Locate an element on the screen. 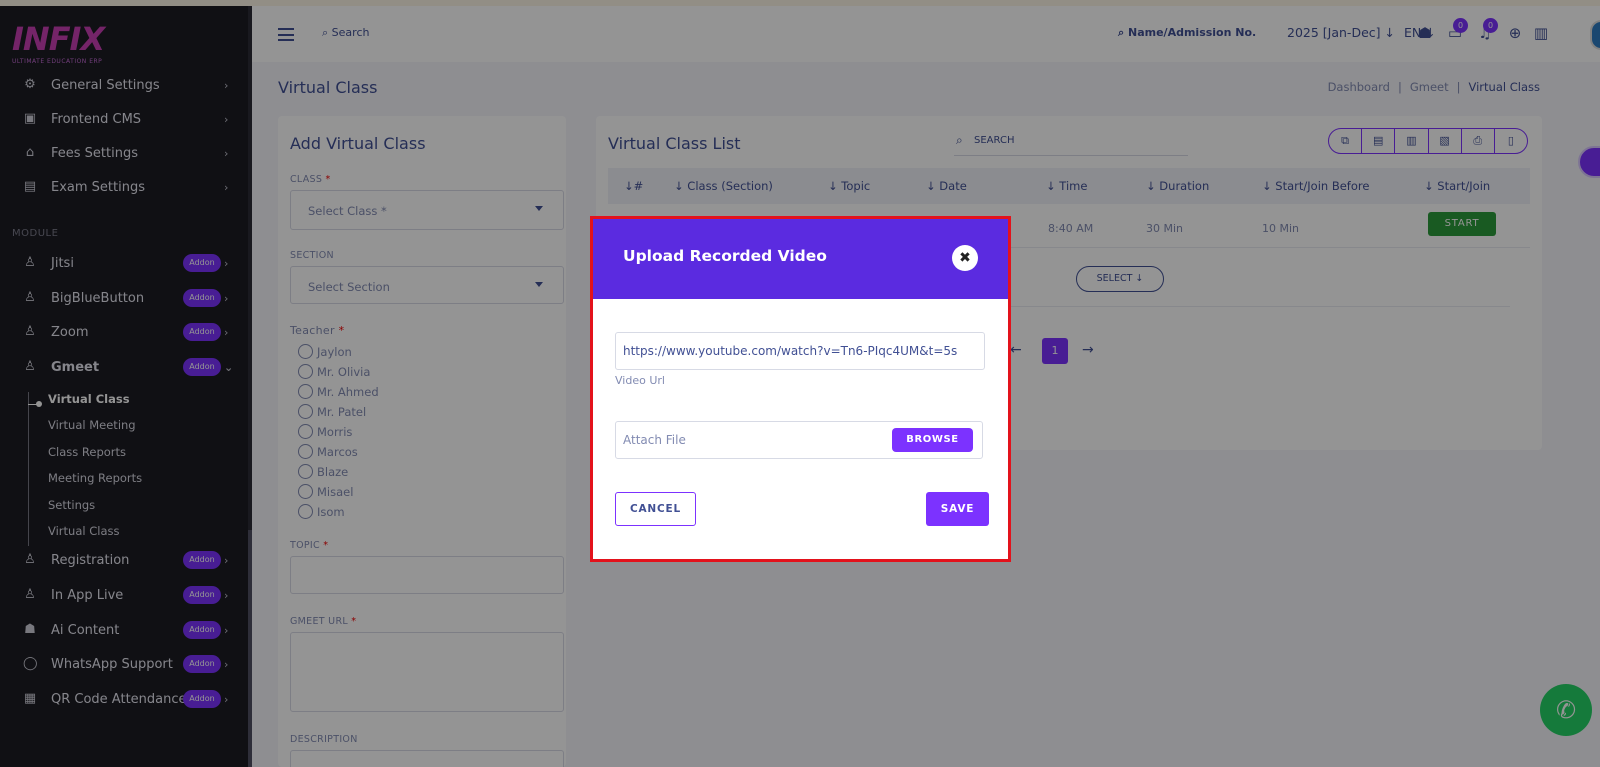 The height and width of the screenshot is (767, 1600). close-icon: ✖ is located at coordinates (965, 258).